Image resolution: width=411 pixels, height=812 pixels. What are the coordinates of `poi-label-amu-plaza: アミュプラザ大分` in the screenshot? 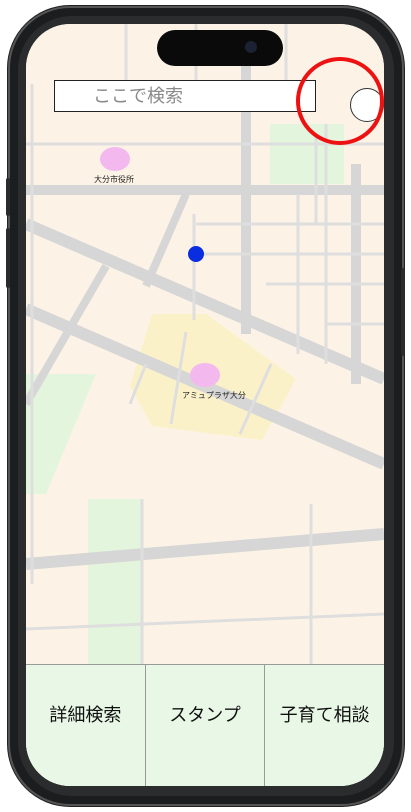 It's located at (214, 395).